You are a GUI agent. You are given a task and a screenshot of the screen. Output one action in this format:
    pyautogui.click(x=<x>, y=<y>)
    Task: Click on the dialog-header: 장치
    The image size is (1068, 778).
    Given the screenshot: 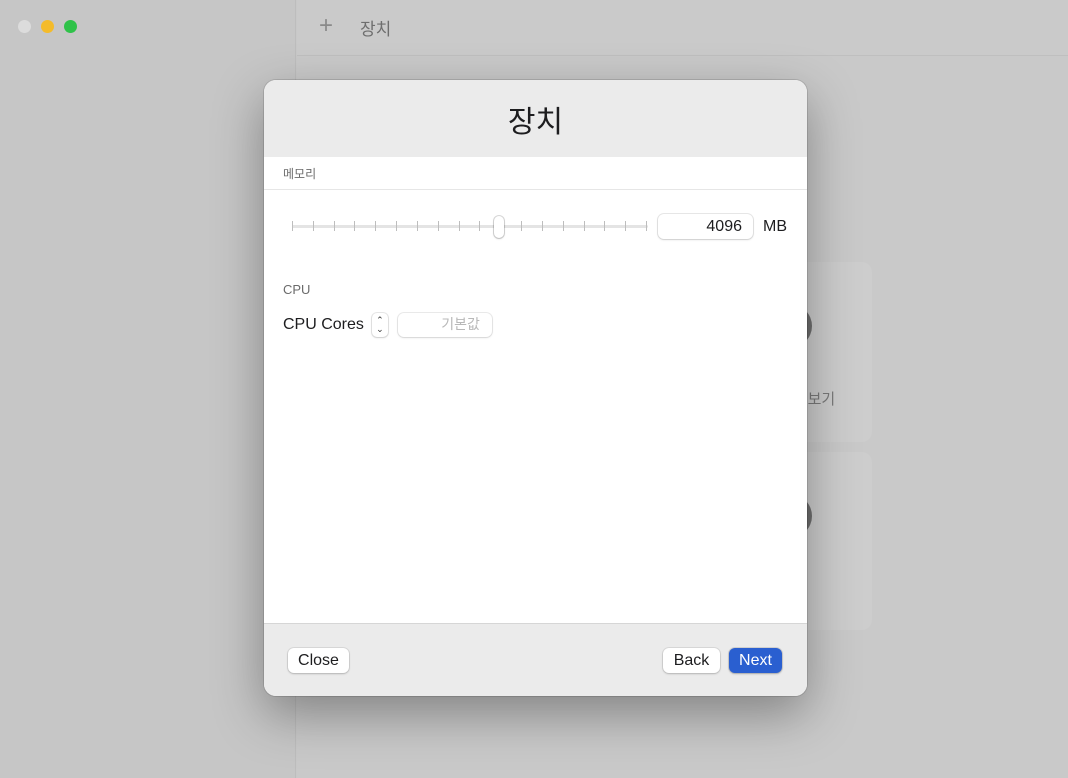 What is the action you would take?
    pyautogui.click(x=535, y=118)
    